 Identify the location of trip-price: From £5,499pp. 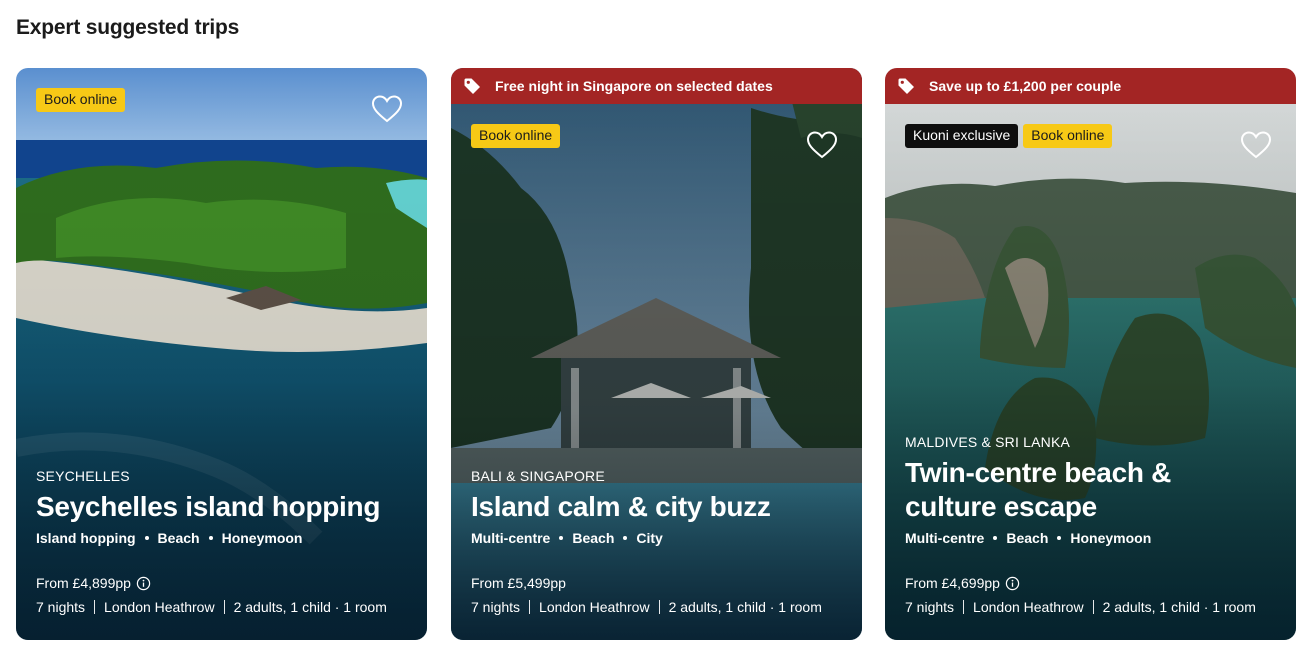
(518, 583).